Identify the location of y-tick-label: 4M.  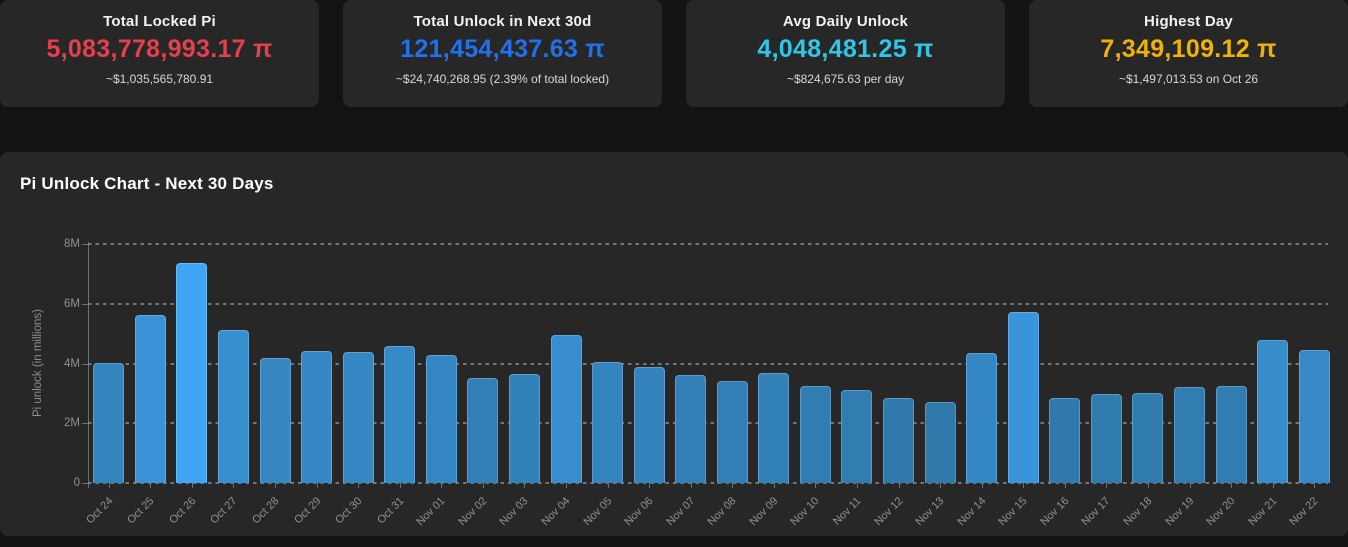
(72, 363).